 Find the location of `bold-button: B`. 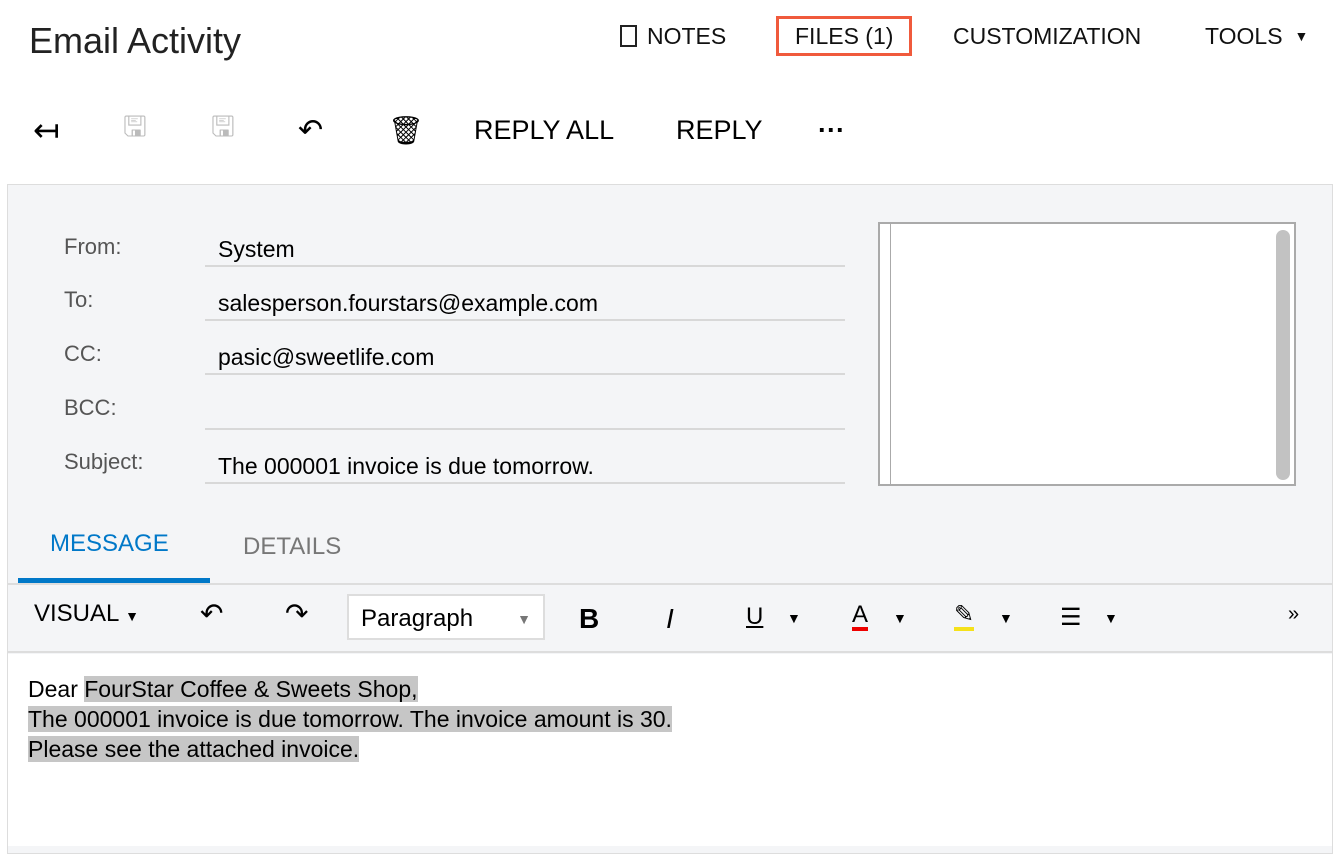

bold-button: B is located at coordinates (589, 619).